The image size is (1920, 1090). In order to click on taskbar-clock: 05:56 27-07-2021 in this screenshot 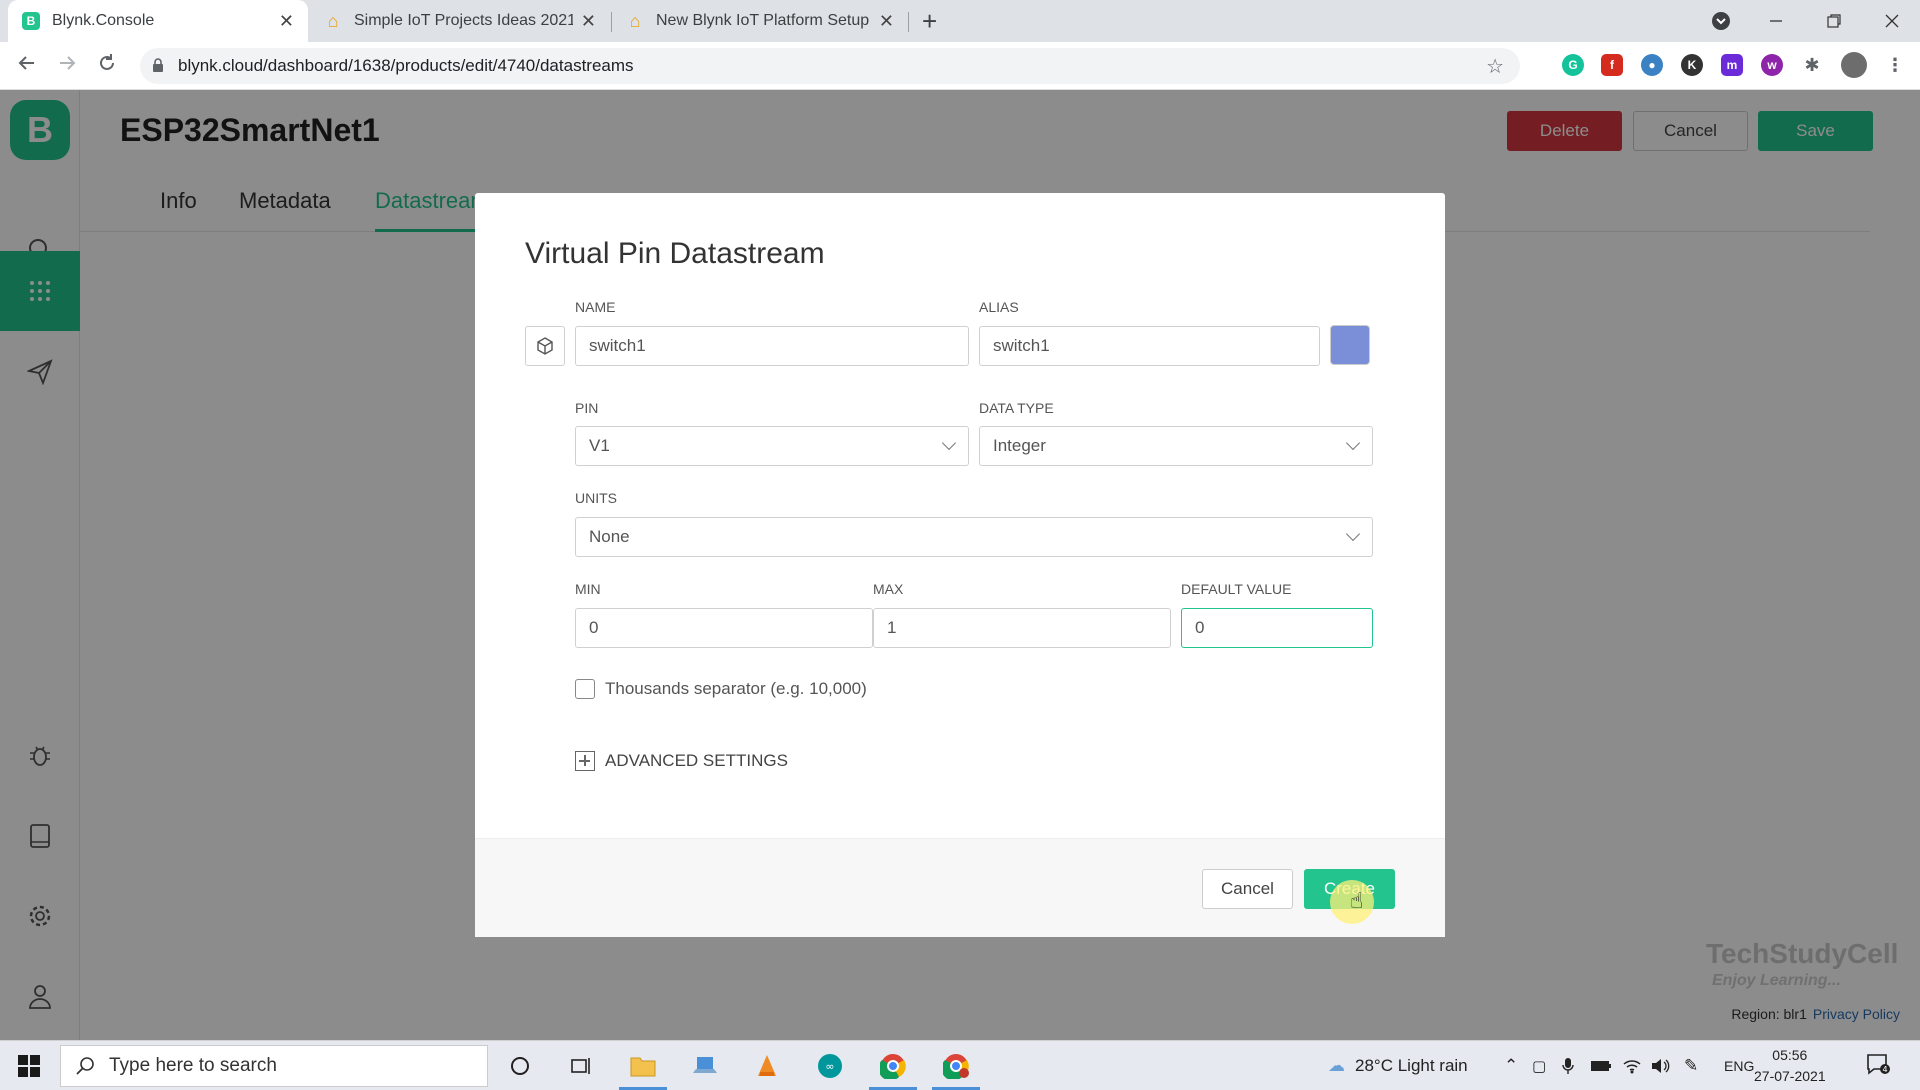, I will do `click(1790, 1066)`.